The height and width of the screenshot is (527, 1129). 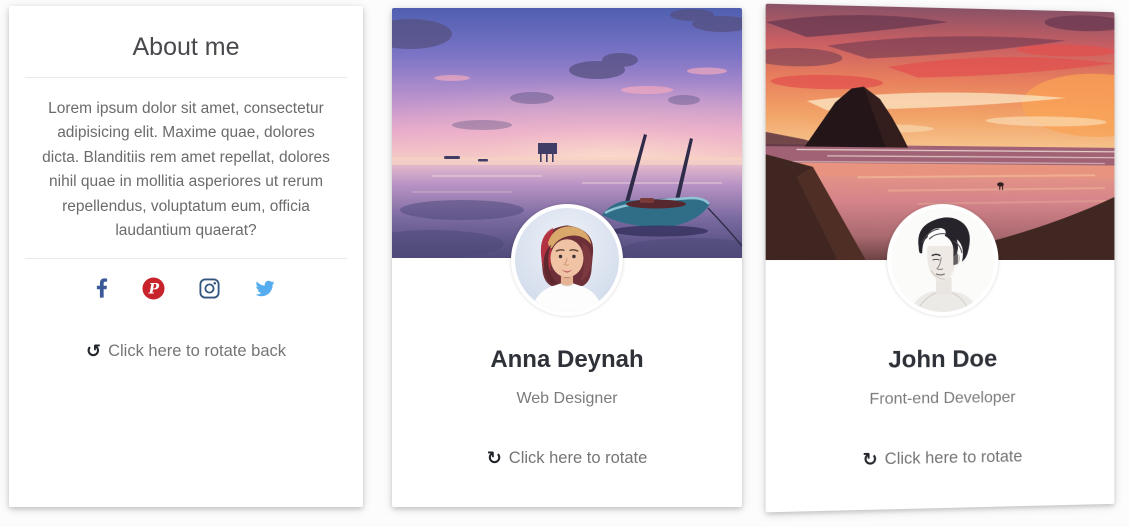 I want to click on svg-text: P, so click(x=154, y=289).